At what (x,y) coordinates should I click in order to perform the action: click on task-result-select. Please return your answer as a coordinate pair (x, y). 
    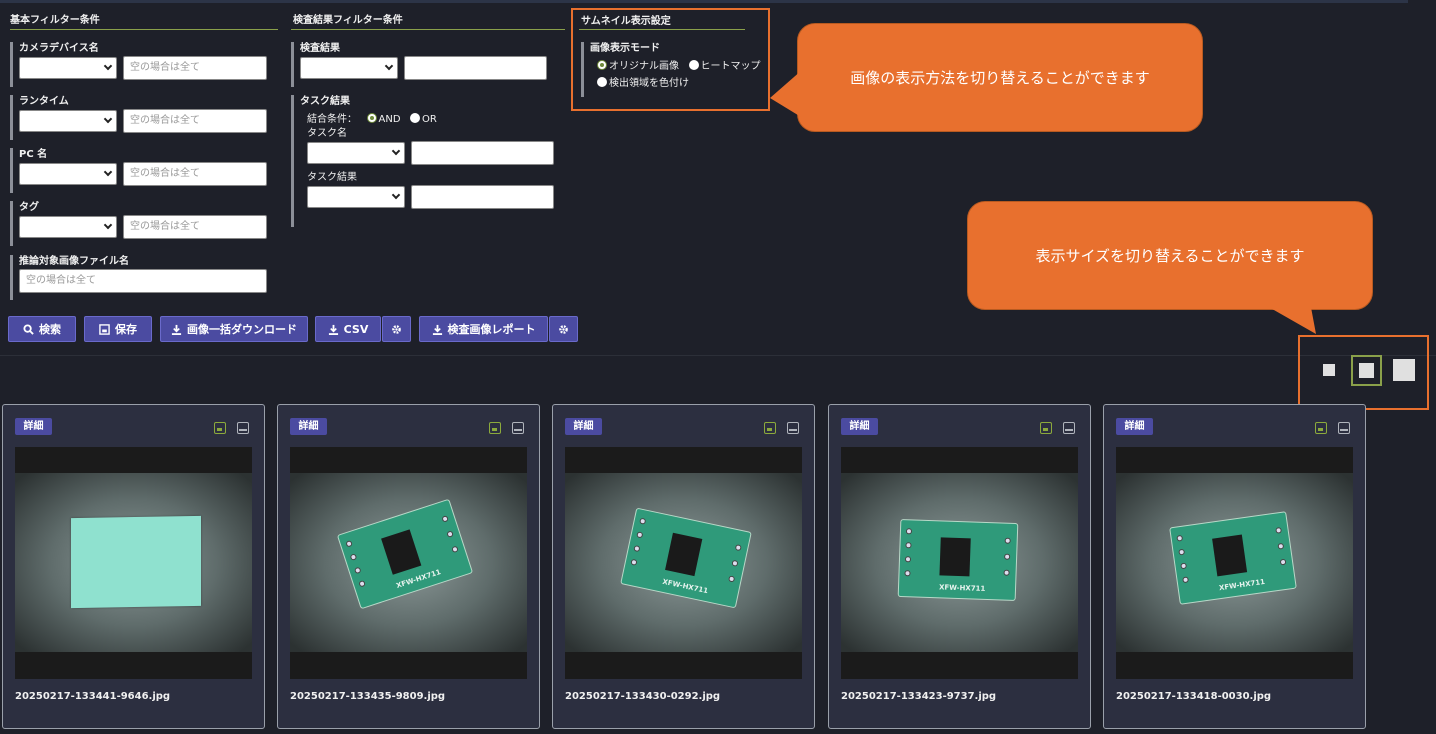
    Looking at the image, I should click on (356, 197).